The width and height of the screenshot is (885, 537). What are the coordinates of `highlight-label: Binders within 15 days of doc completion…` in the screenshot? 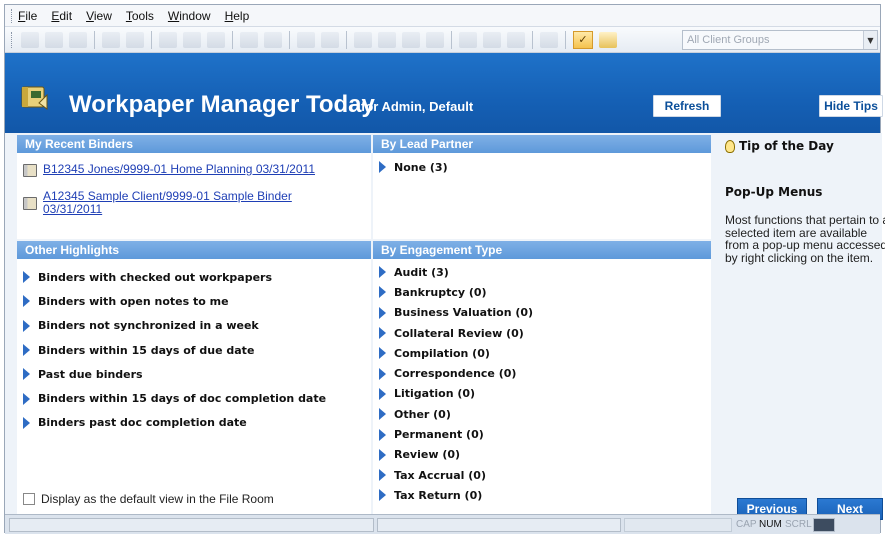 It's located at (182, 398).